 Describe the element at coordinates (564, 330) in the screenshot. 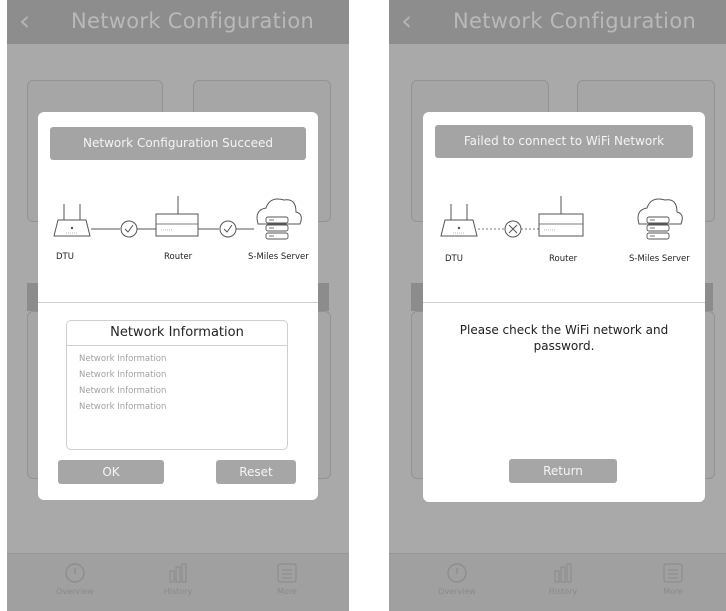

I see `error-message-line: Please check the WiFi network and` at that location.